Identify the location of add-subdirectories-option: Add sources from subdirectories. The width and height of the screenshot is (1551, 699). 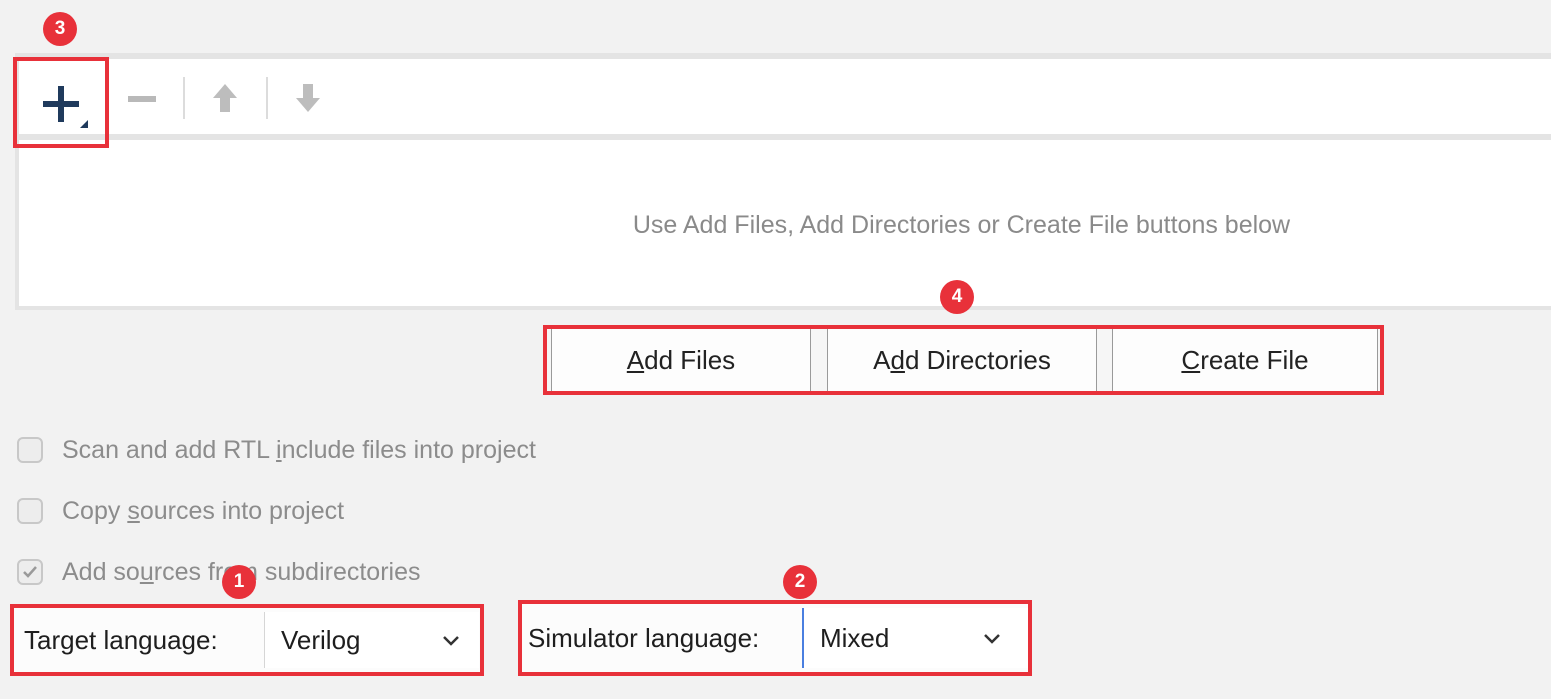
(219, 572).